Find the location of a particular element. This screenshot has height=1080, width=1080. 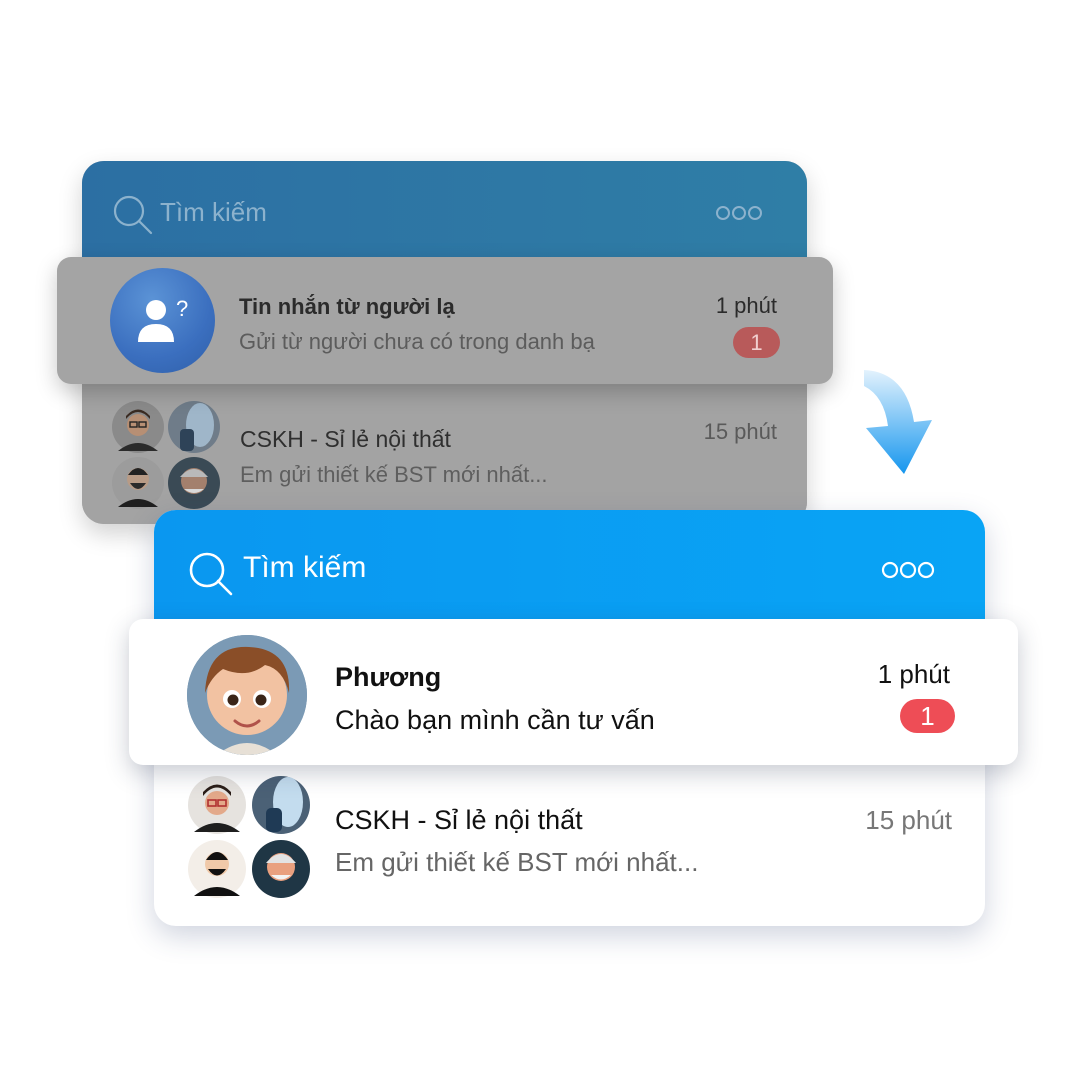

unknown-user-icon: ? is located at coordinates (163, 319).